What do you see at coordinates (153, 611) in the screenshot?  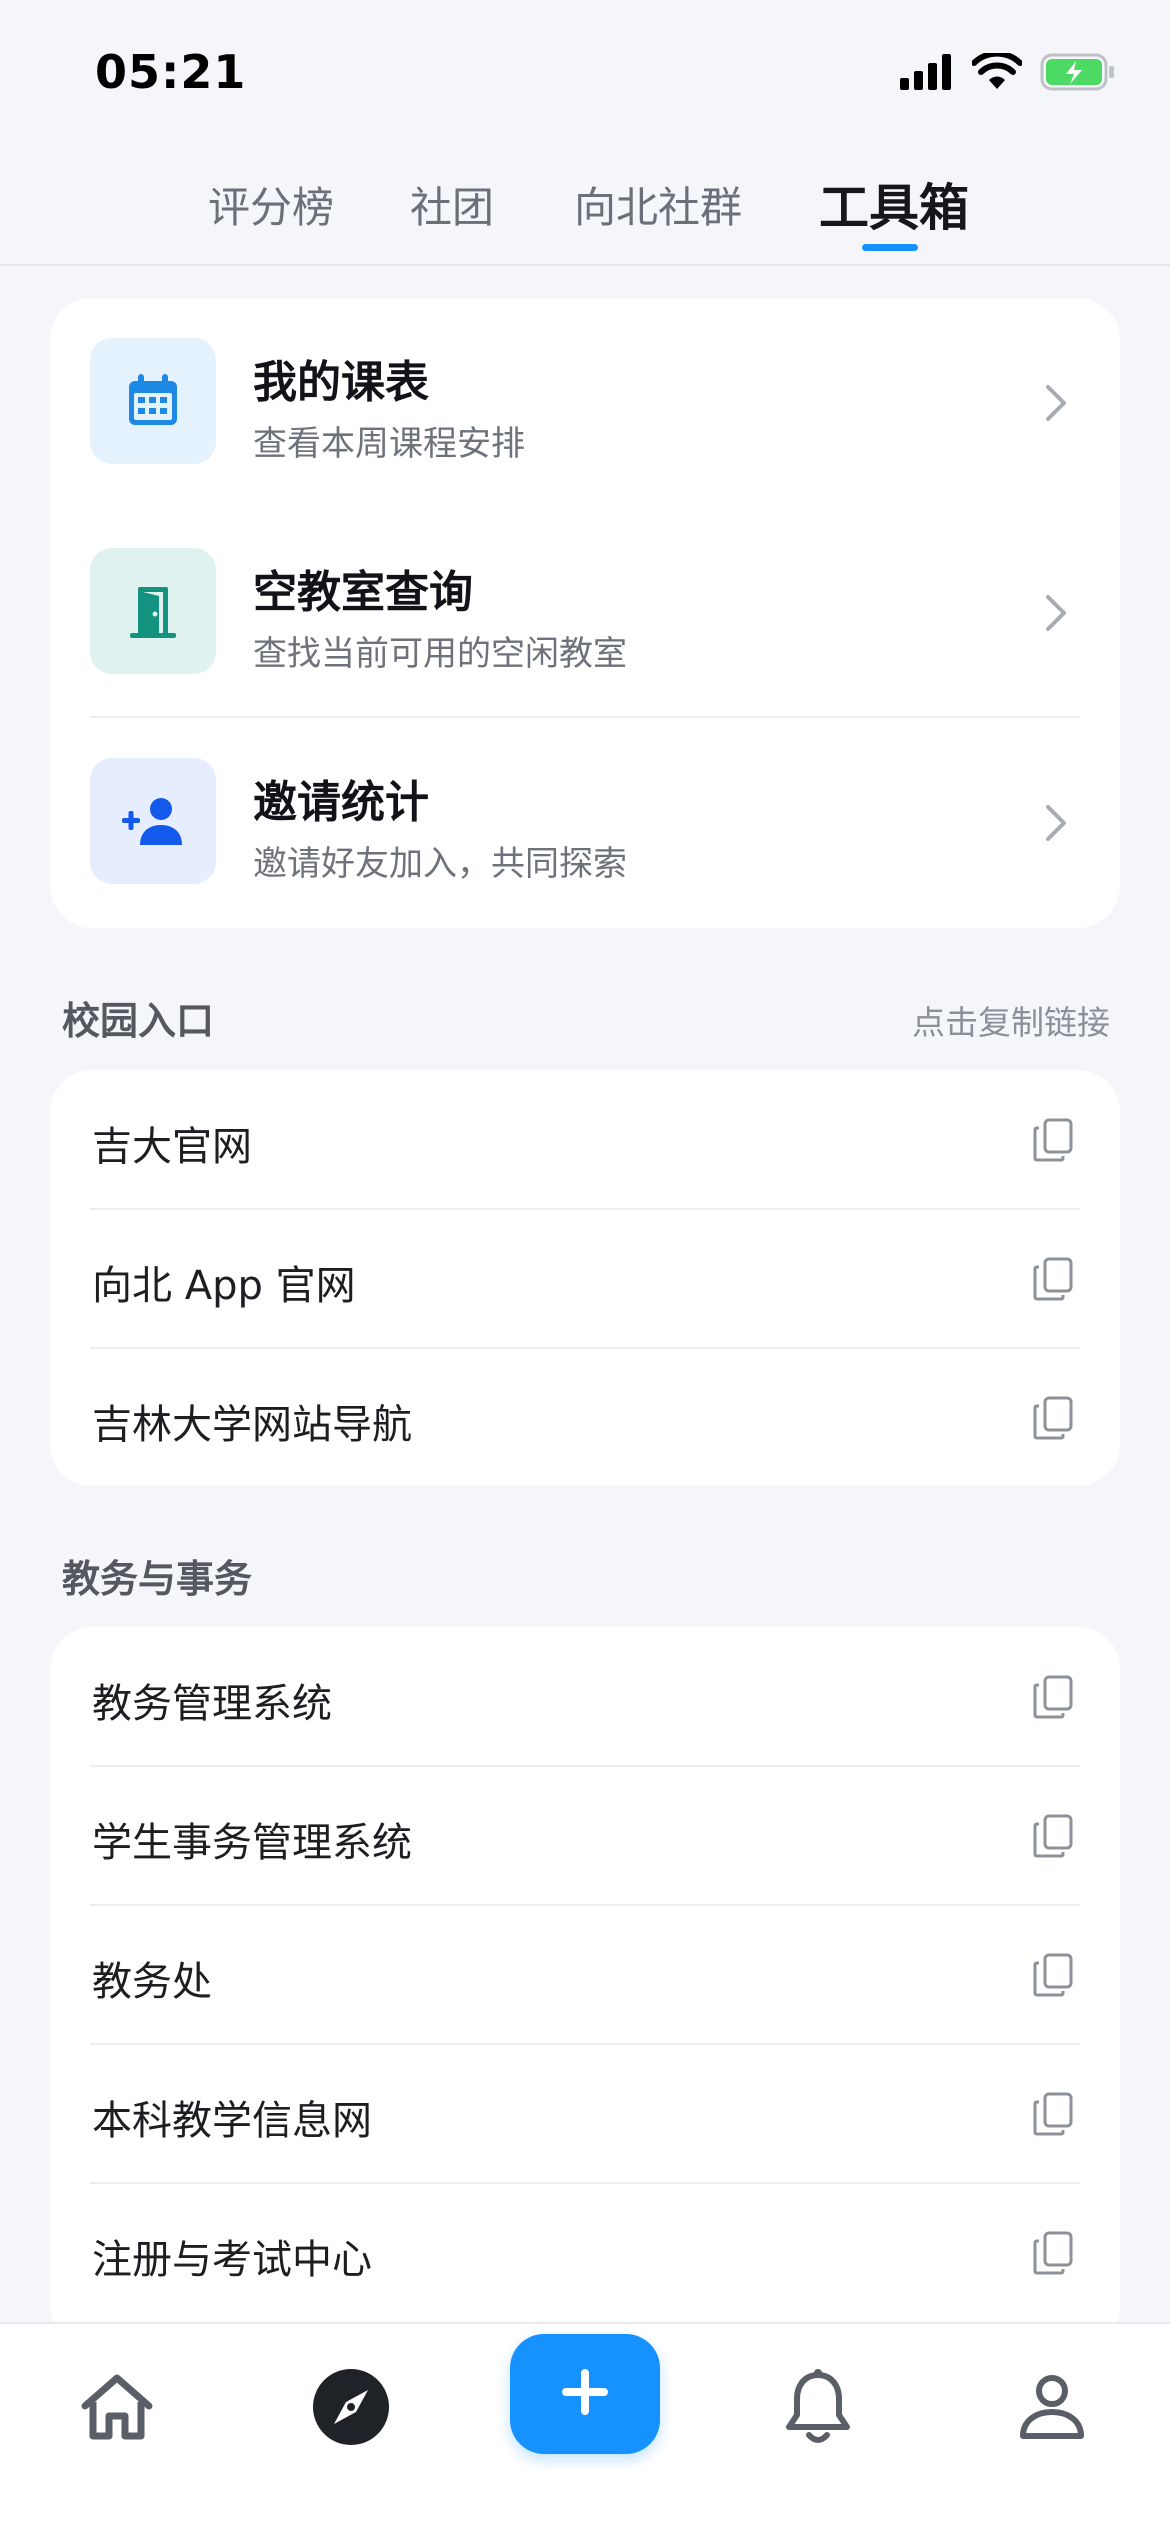 I see `door-icon` at bounding box center [153, 611].